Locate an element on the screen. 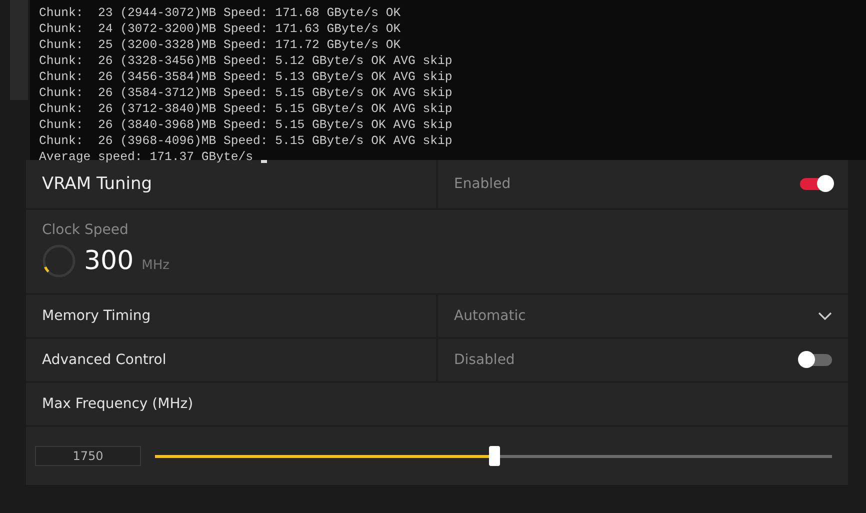 This screenshot has width=866, height=513. unit-label: MHz is located at coordinates (156, 265).